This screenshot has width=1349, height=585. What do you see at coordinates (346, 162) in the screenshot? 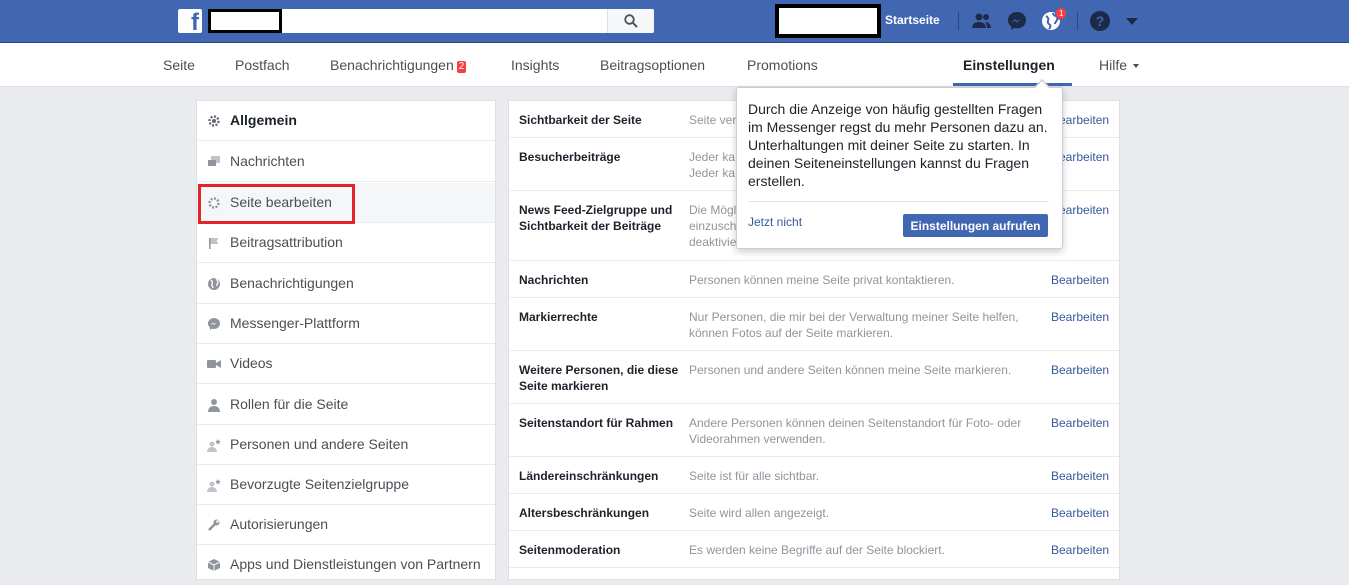
I see `sidebar-item-nachrichten: Nachrichten` at bounding box center [346, 162].